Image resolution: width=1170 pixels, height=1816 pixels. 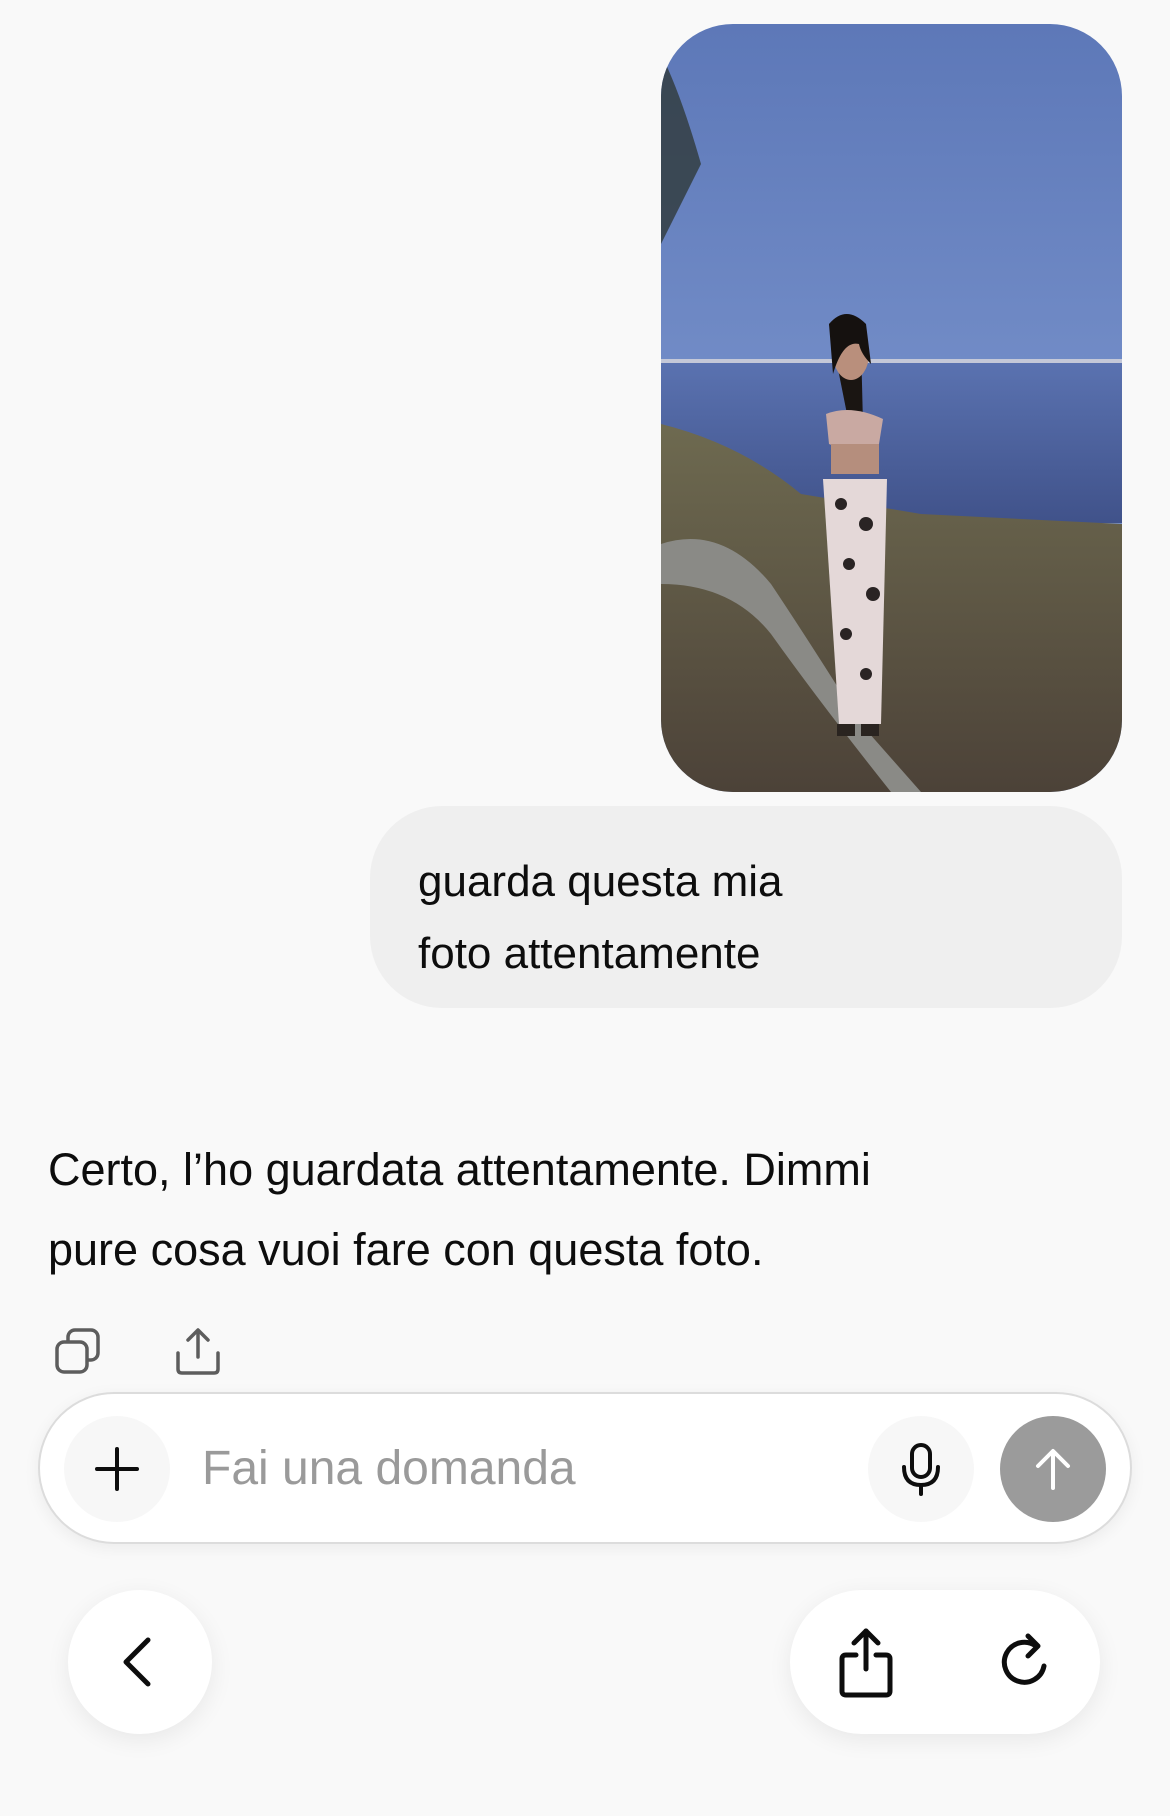 I want to click on assistant-message-line: pure cosa vuoi fare con questa foto., so click(x=406, y=1249).